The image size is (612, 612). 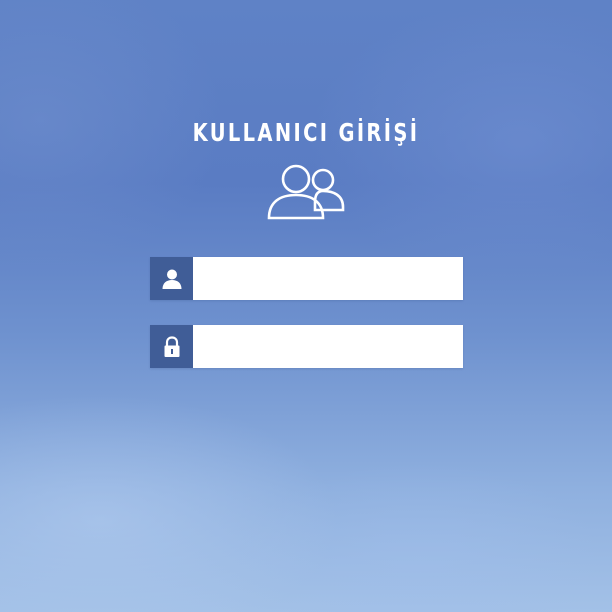 I want to click on password-field, so click(x=306, y=346).